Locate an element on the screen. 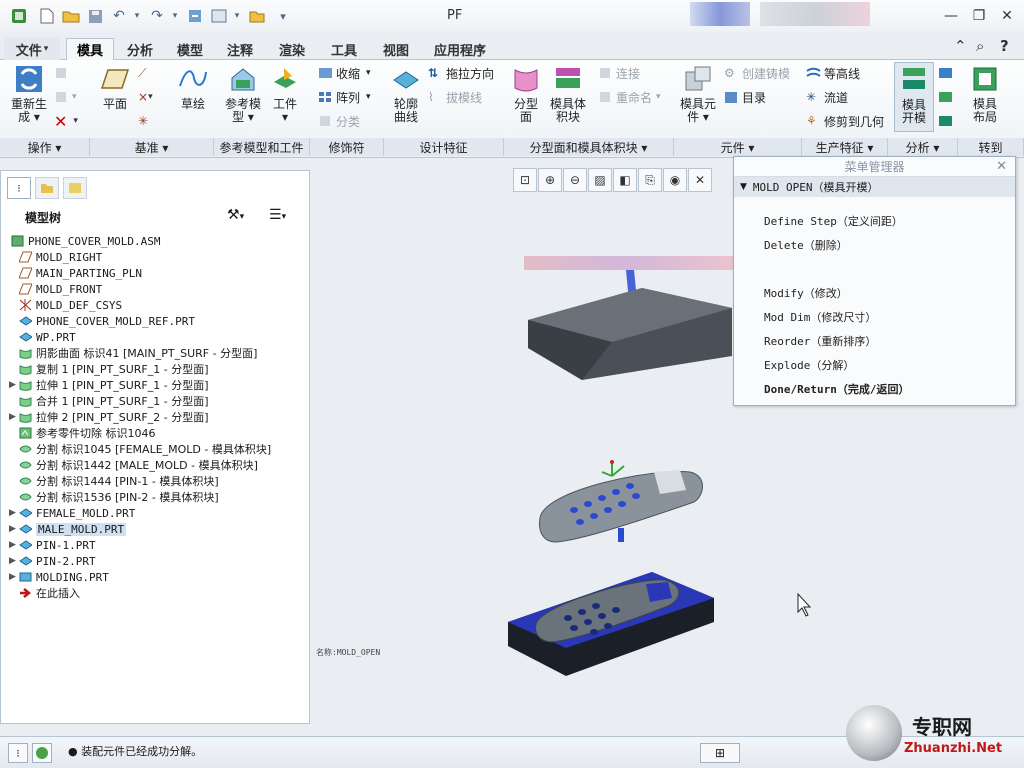  tab-tools: 工具 is located at coordinates (344, 49).